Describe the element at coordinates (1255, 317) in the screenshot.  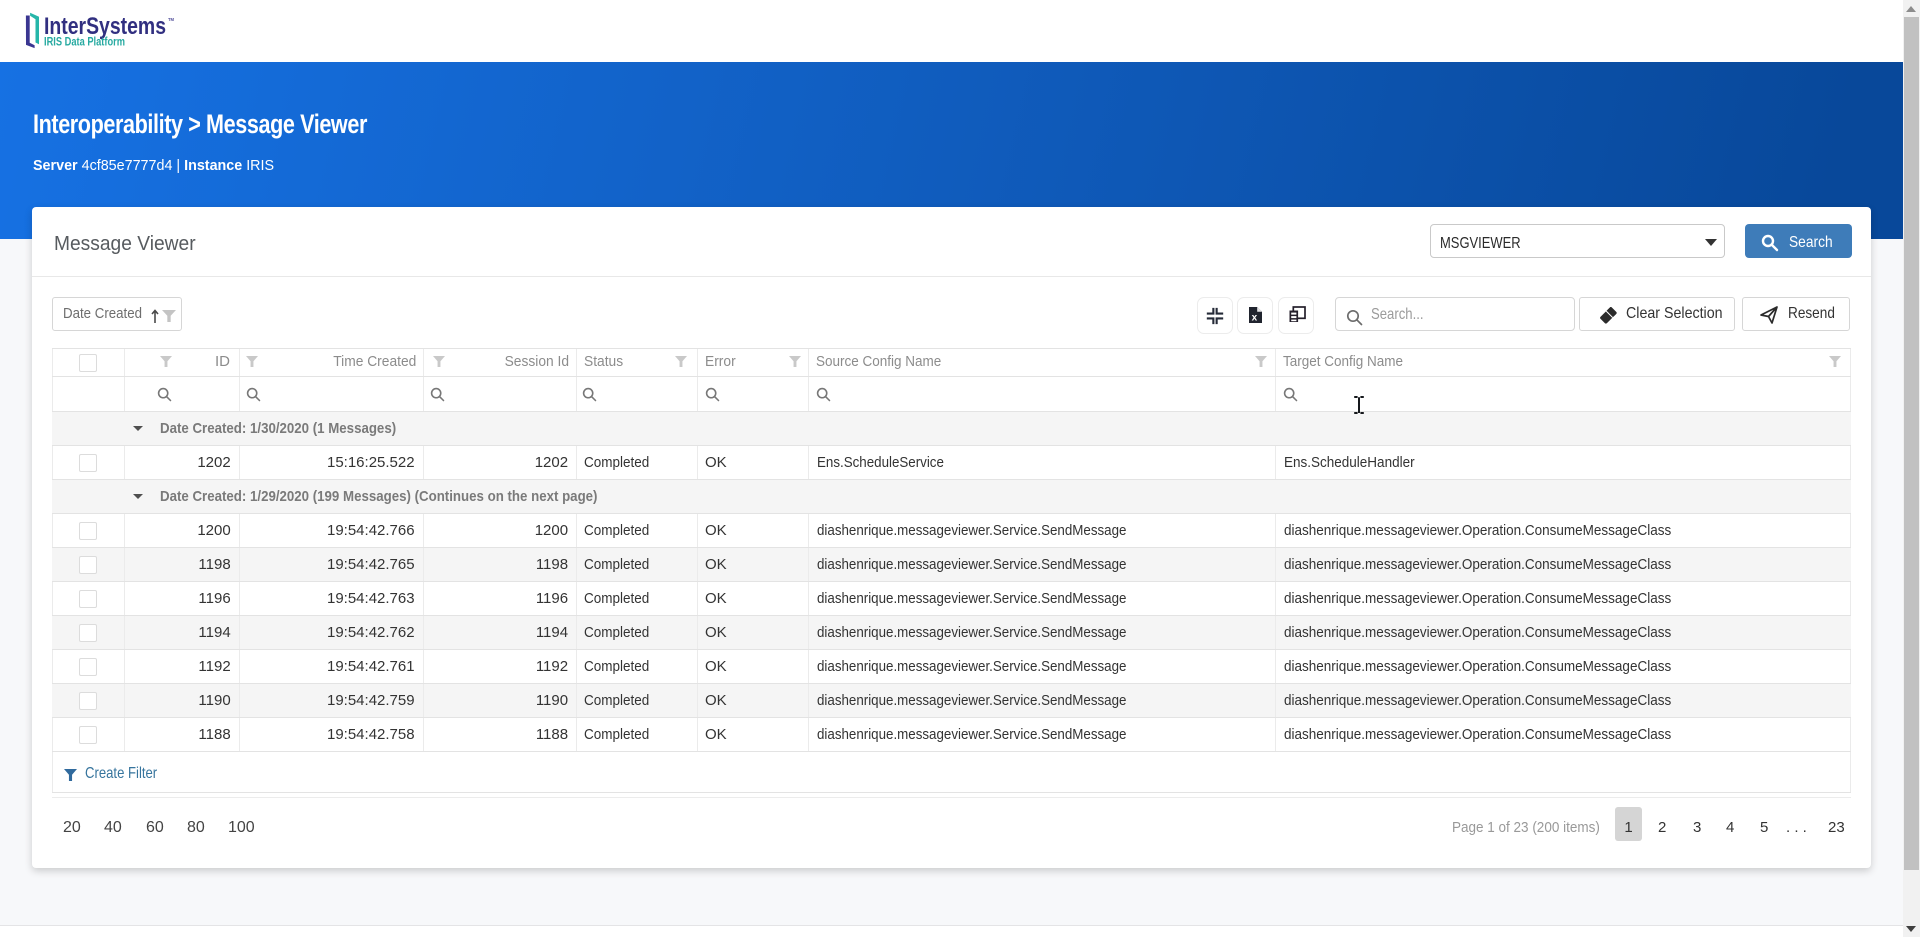
I see `svg-text: x` at that location.